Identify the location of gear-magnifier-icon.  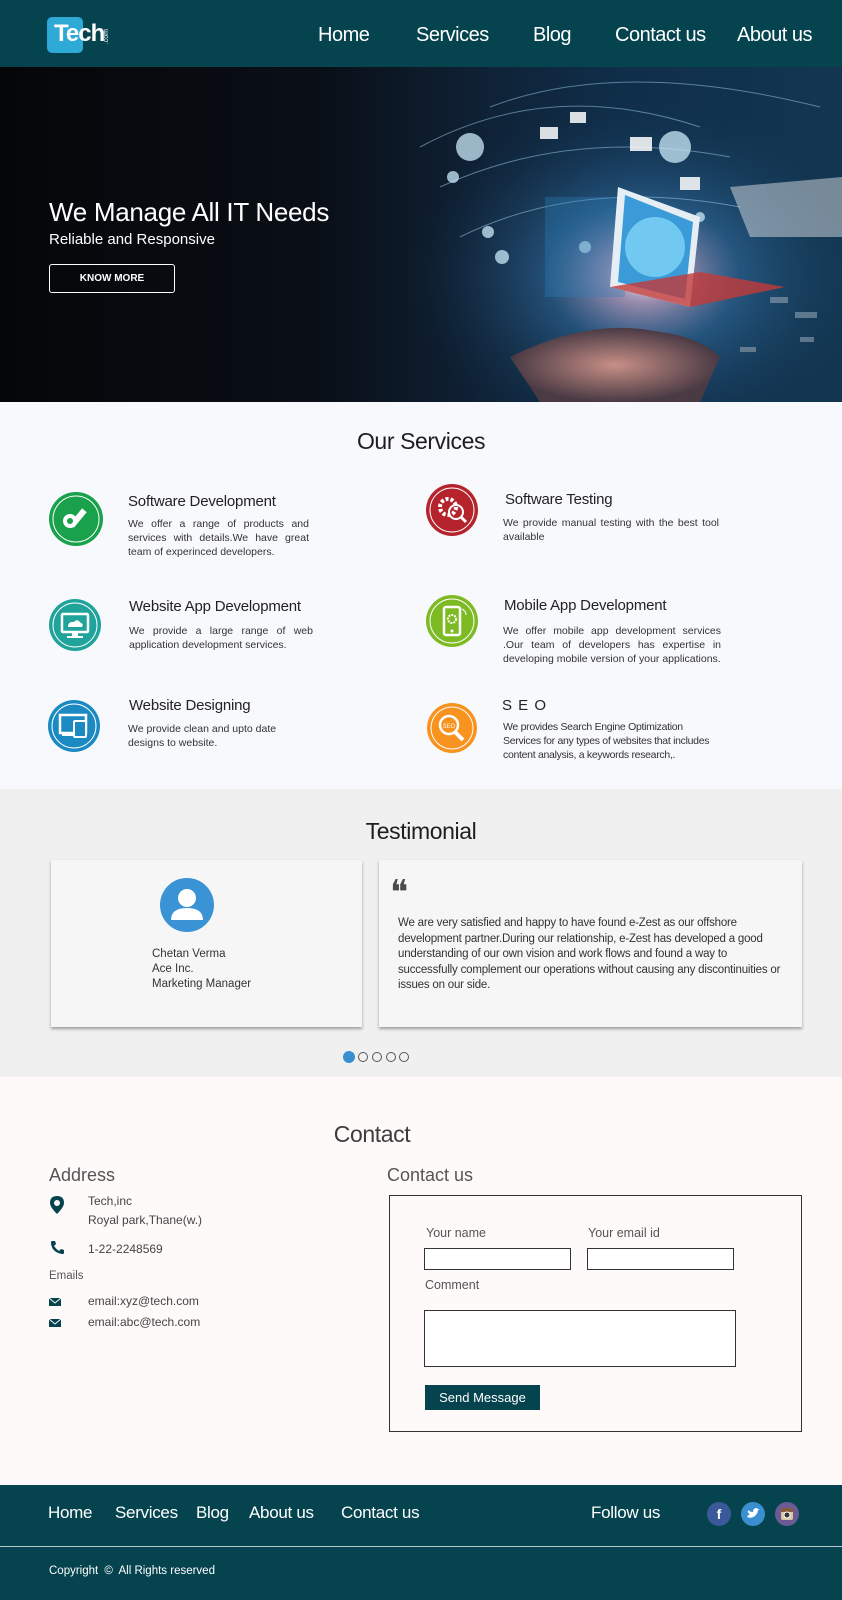
(452, 510).